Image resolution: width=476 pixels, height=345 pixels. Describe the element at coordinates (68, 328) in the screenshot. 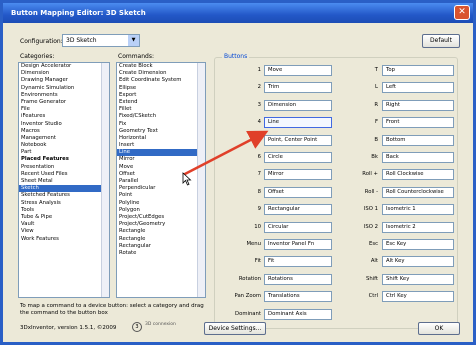

I see `version-text: 3DxInventor, version 1.5.1, ©2009` at that location.